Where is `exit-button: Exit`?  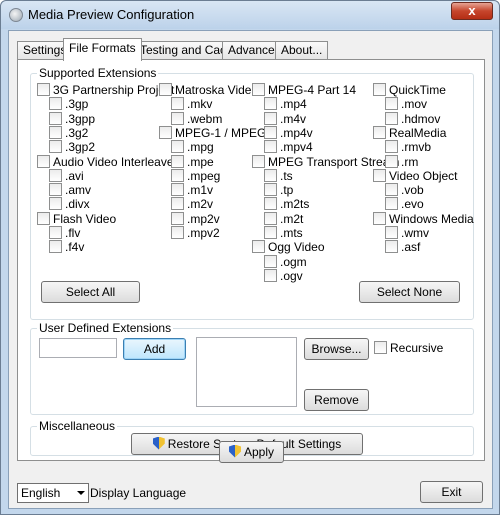 exit-button: Exit is located at coordinates (451, 492).